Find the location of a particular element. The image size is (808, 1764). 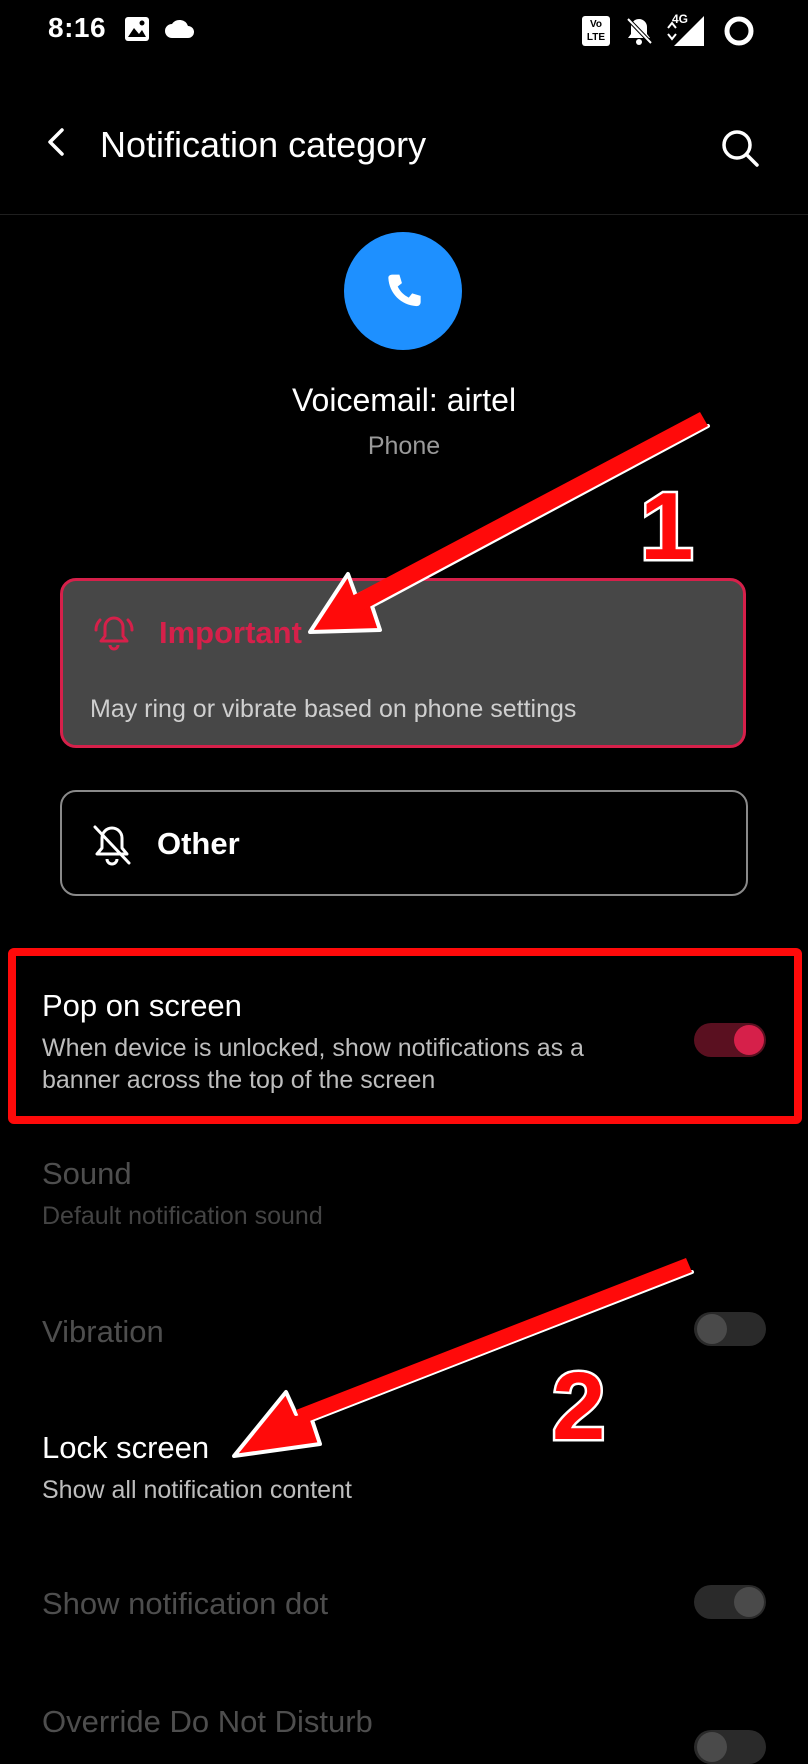

signal-4g-icon is located at coordinates (685, 31).